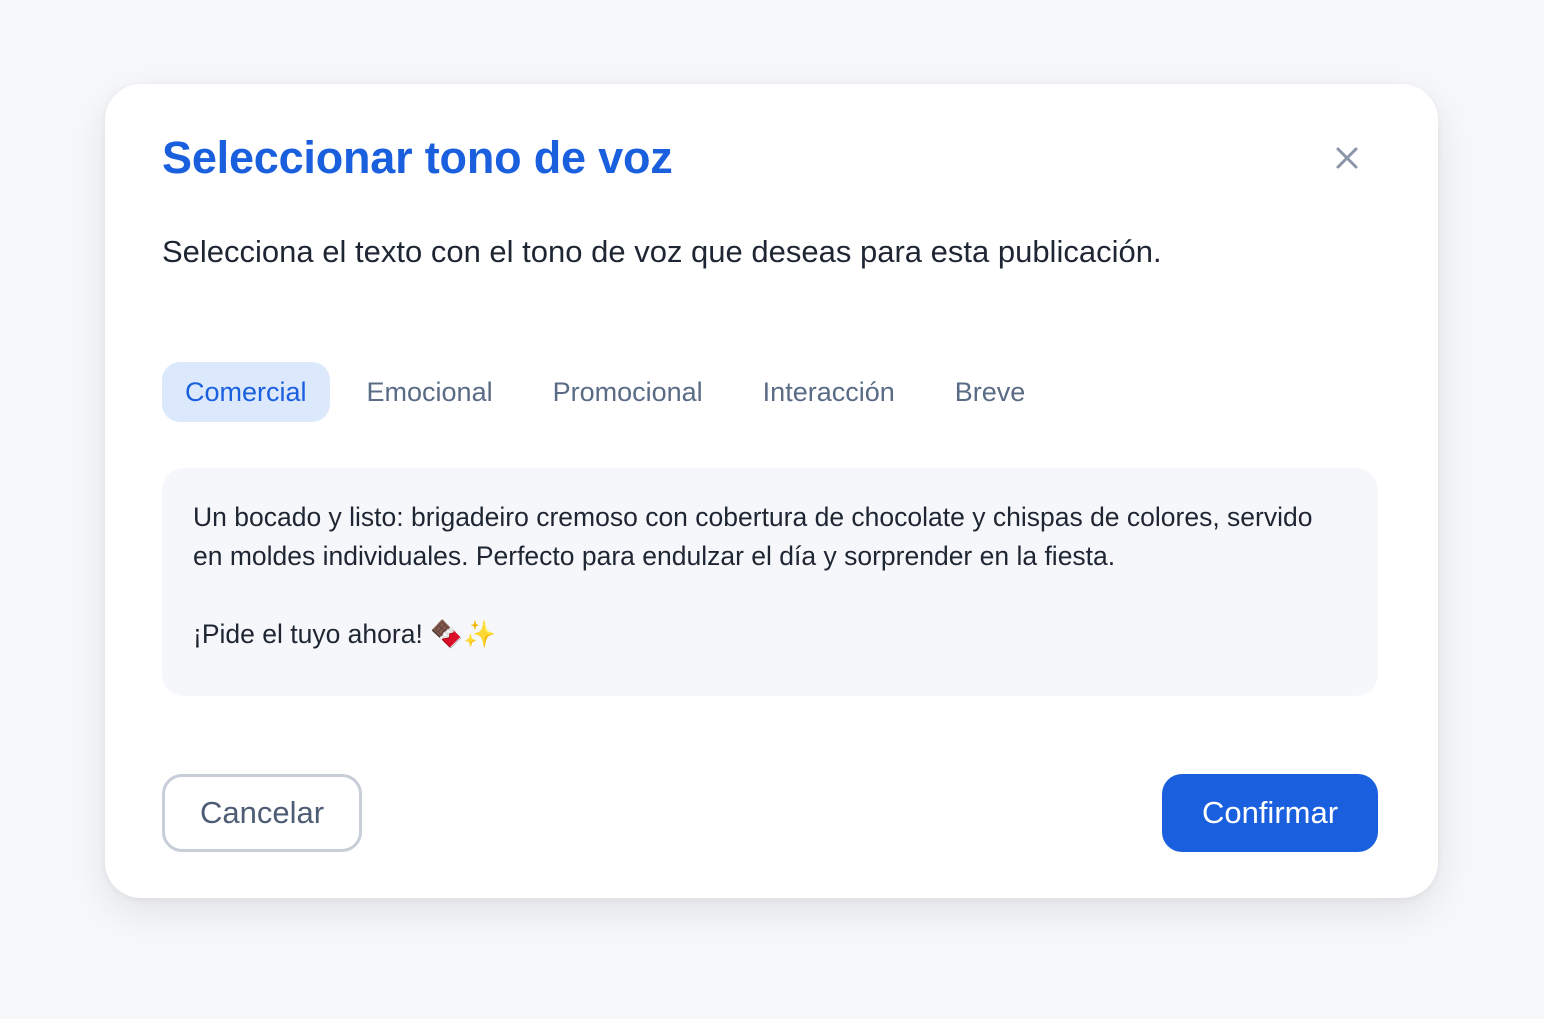  Describe the element at coordinates (829, 392) in the screenshot. I see `tab-interaccion: Interacción` at that location.